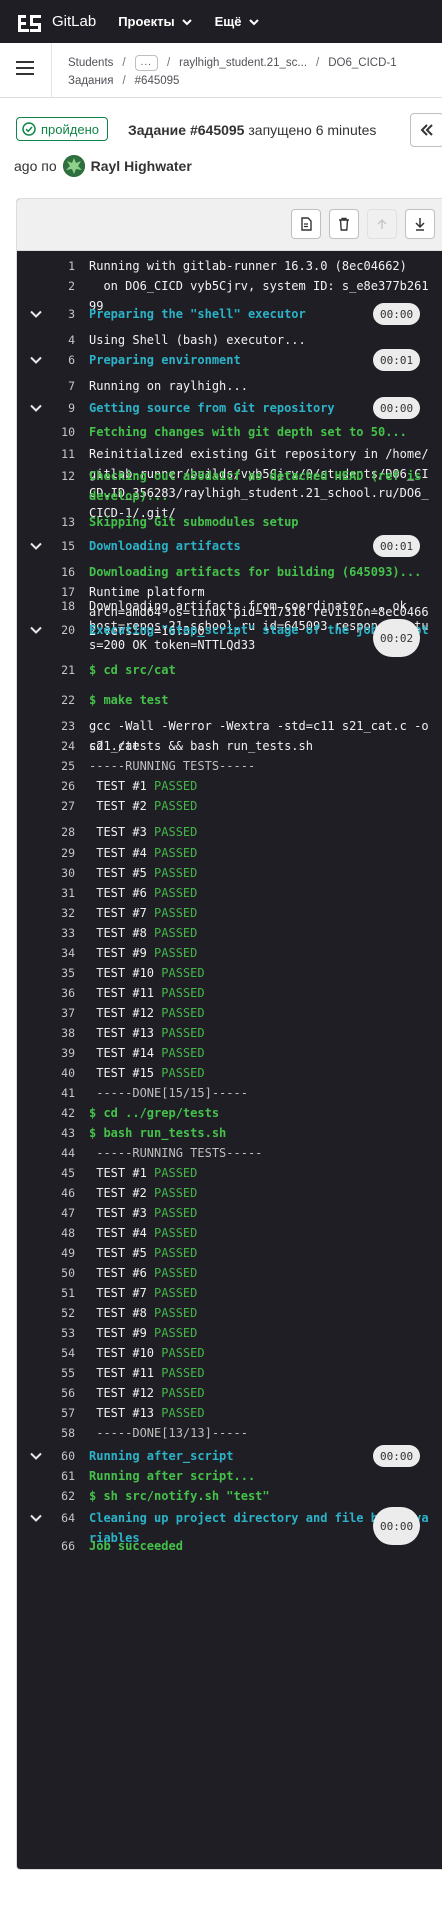  Describe the element at coordinates (155, 21) in the screenshot. I see `nav-projects-dropdown: Проекты` at that location.